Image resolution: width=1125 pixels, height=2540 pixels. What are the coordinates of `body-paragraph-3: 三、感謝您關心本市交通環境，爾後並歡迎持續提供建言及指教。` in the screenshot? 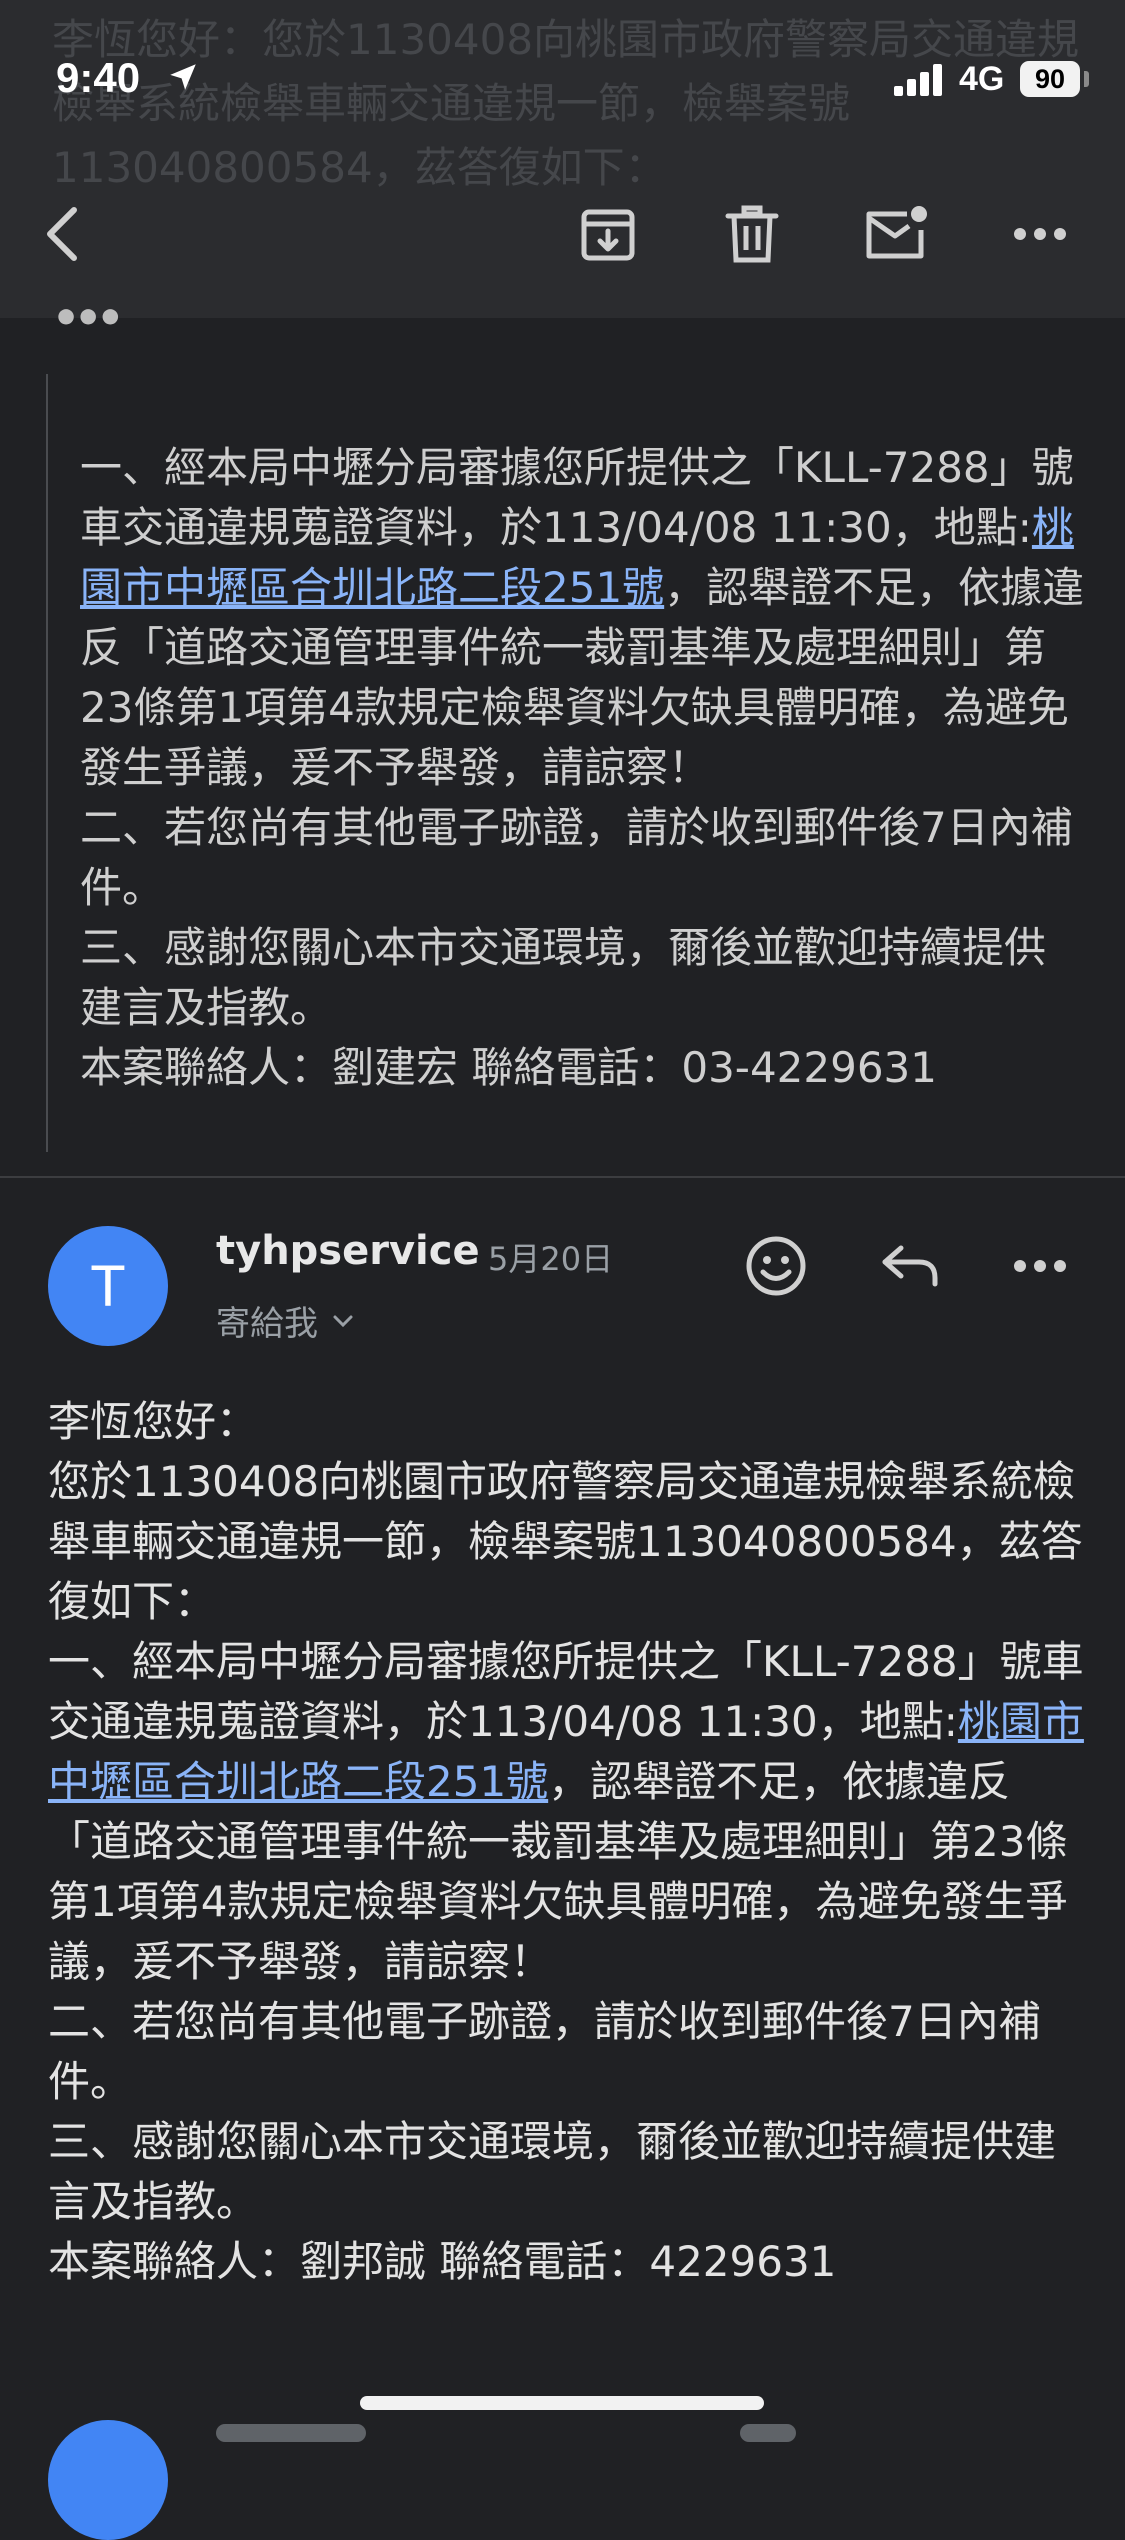 It's located at (552, 2171).